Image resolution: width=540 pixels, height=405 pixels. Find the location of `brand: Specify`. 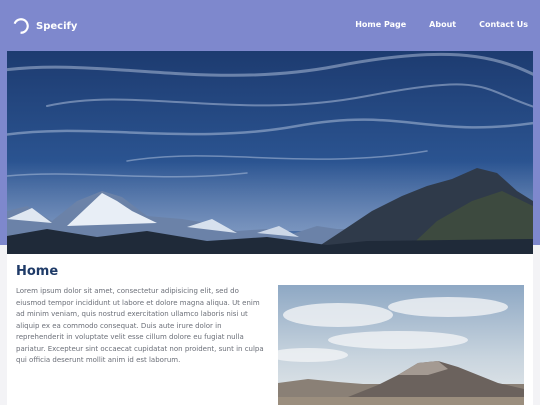

brand: Specify is located at coordinates (44, 26).